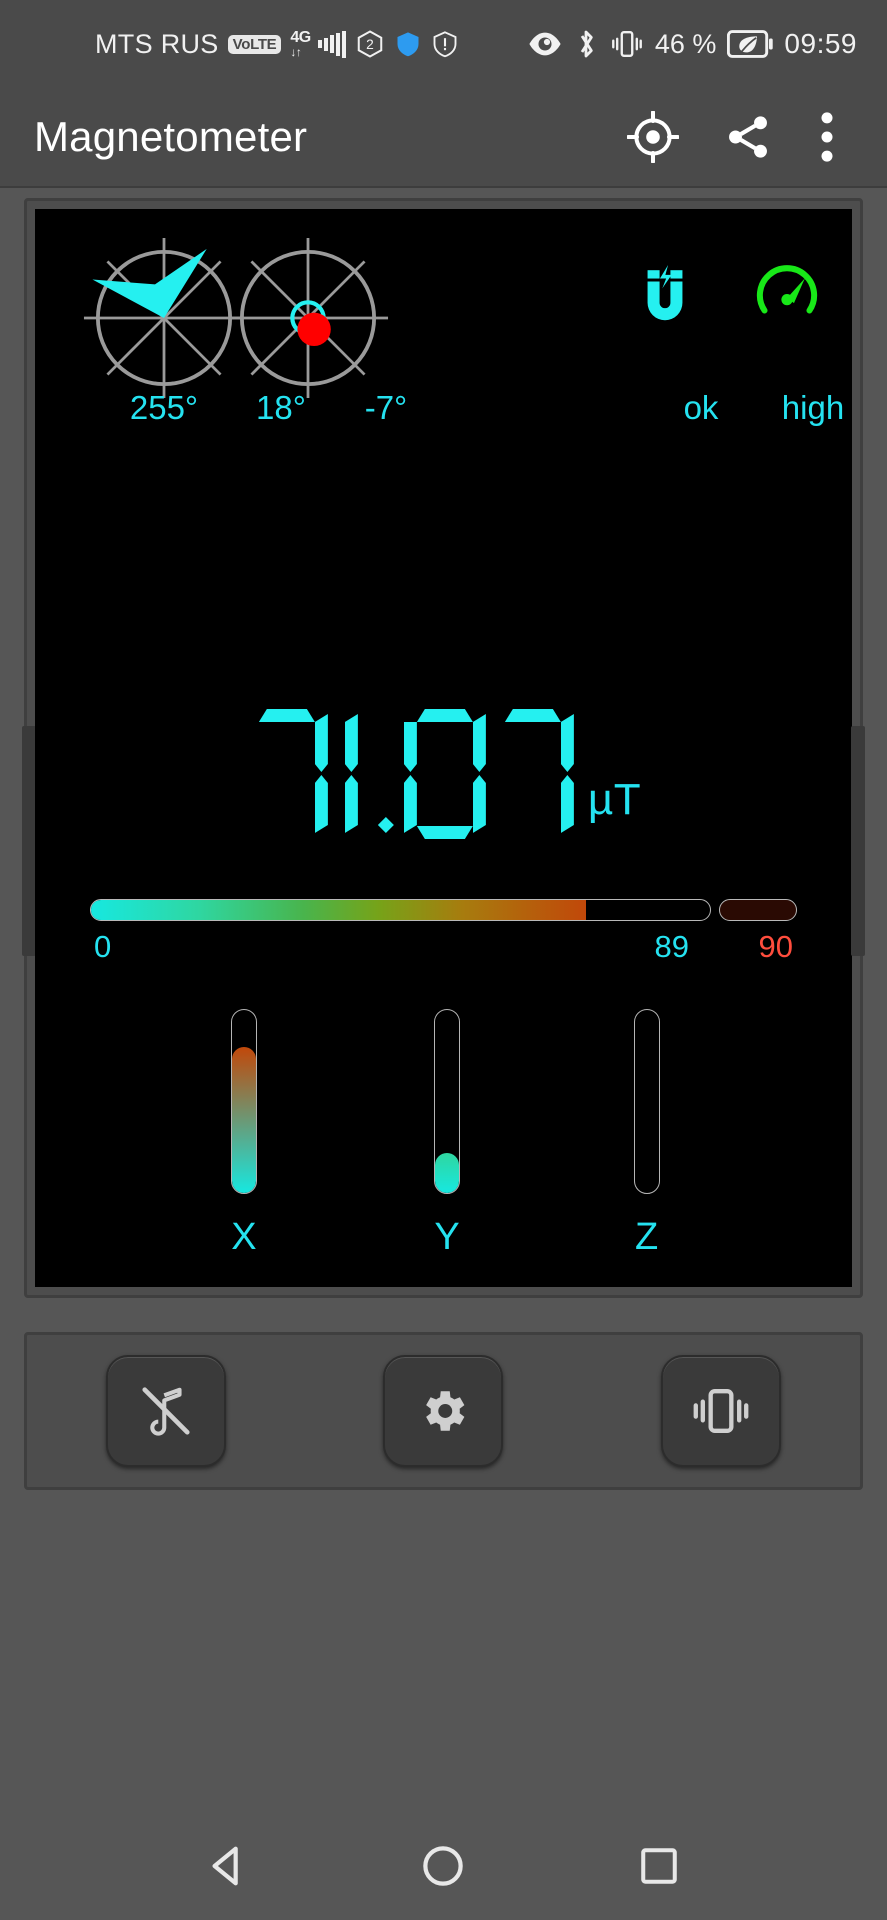 Image resolution: width=887 pixels, height=1920 pixels. What do you see at coordinates (827, 137) in the screenshot?
I see `more-vertical-icon` at bounding box center [827, 137].